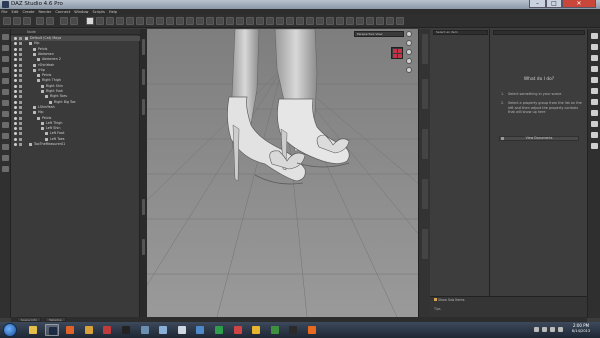 Image resolution: width=600 pixels, height=338 pixels. What do you see at coordinates (449, 300) in the screenshot?
I see `show-sub-items-toggle: Show Sub Items` at bounding box center [449, 300].